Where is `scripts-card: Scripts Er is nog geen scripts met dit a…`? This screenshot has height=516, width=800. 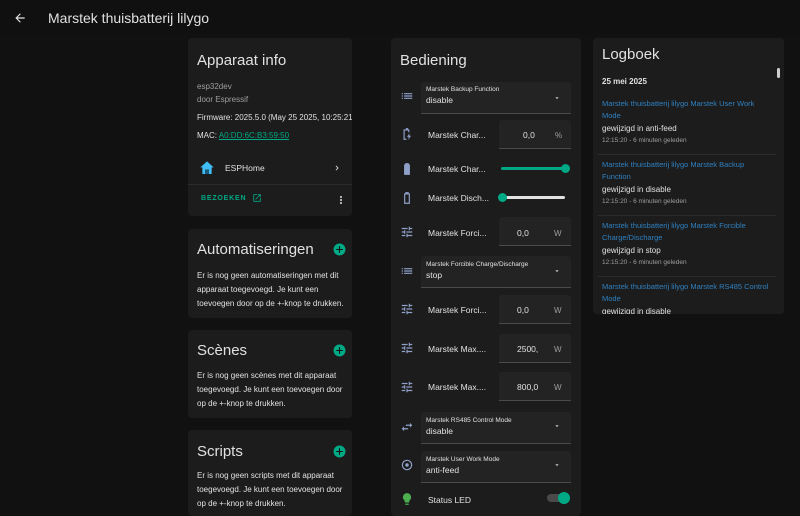 scripts-card: Scripts Er is nog geen scripts met dit a… is located at coordinates (270, 473).